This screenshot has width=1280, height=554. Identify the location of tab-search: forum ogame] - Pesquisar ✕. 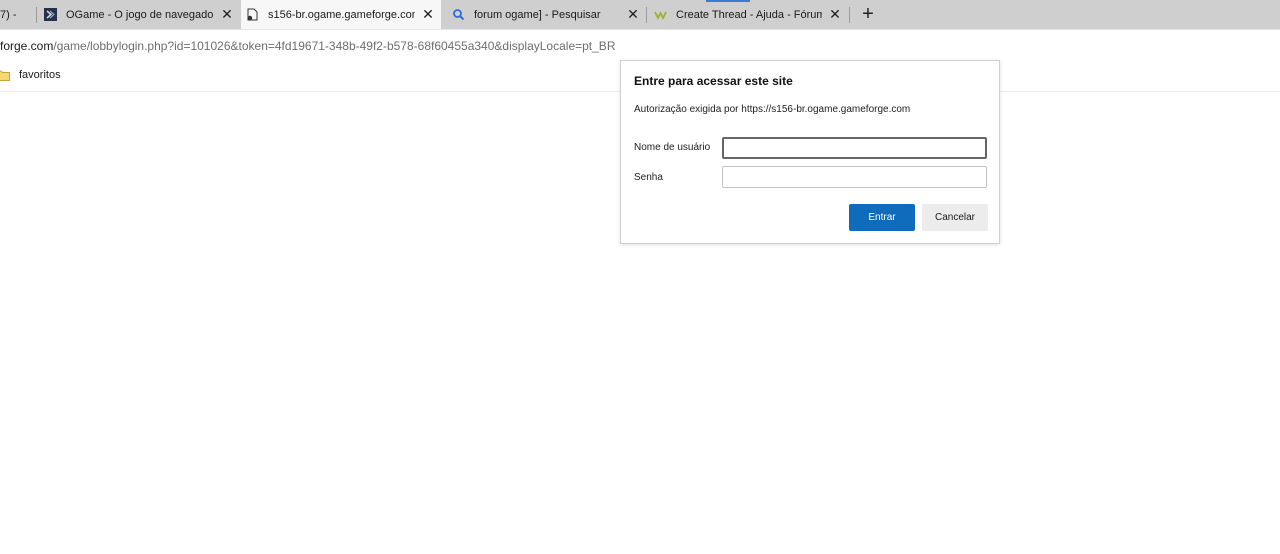
(548, 14).